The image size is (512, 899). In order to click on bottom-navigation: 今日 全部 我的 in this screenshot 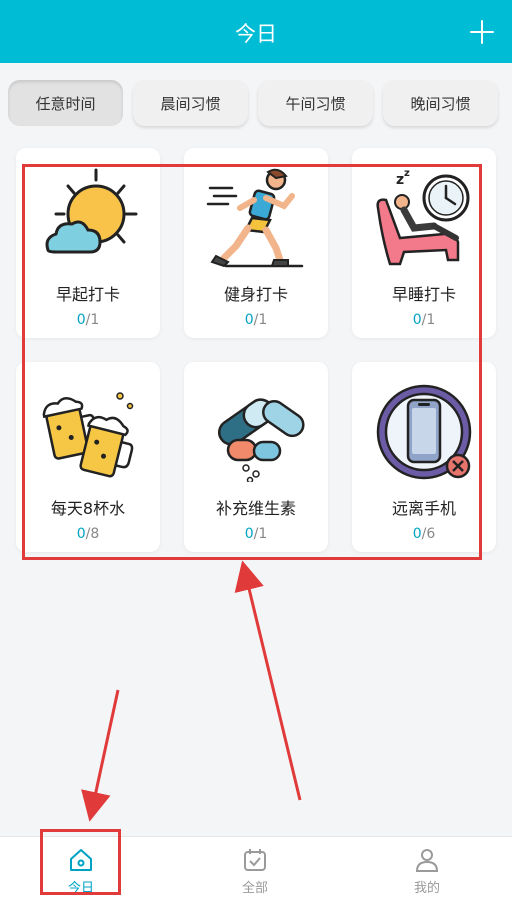, I will do `click(256, 867)`.